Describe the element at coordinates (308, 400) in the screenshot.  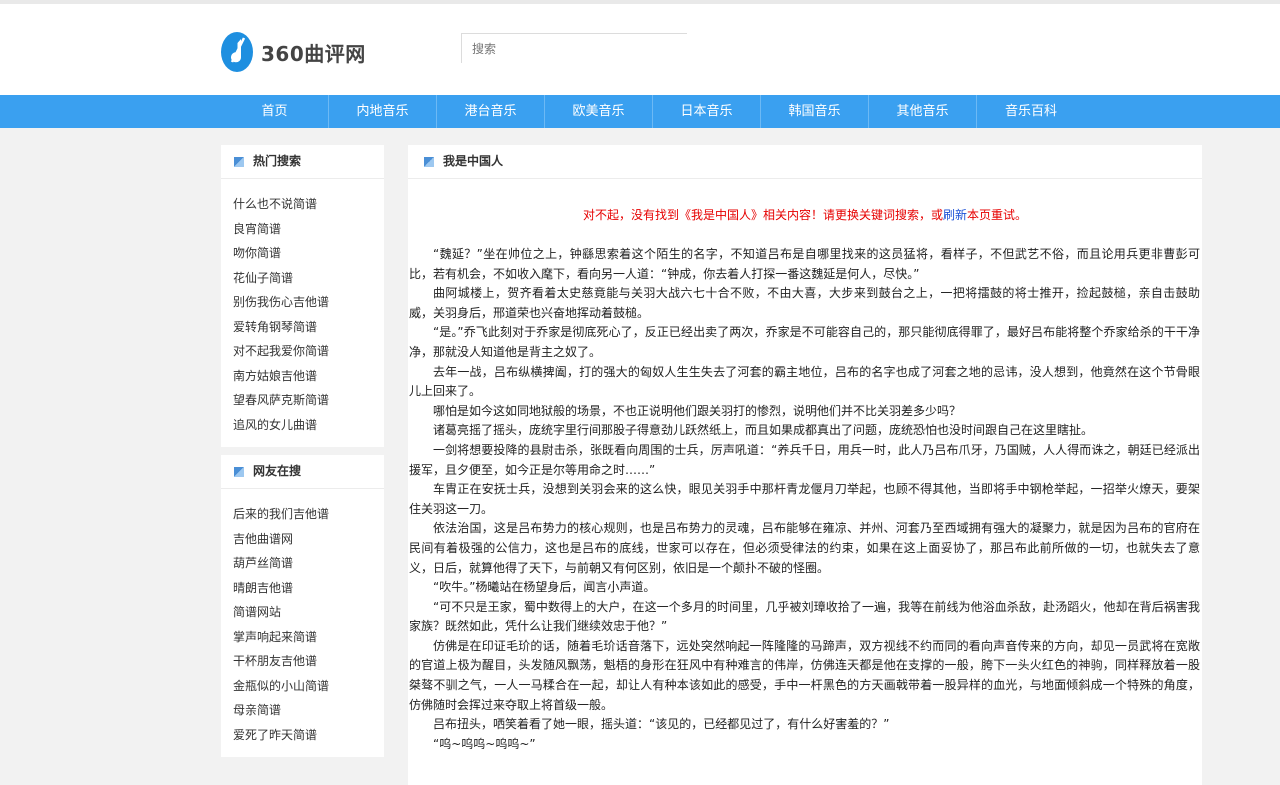
I see `list-item: 望春风萨克斯简谱` at that location.